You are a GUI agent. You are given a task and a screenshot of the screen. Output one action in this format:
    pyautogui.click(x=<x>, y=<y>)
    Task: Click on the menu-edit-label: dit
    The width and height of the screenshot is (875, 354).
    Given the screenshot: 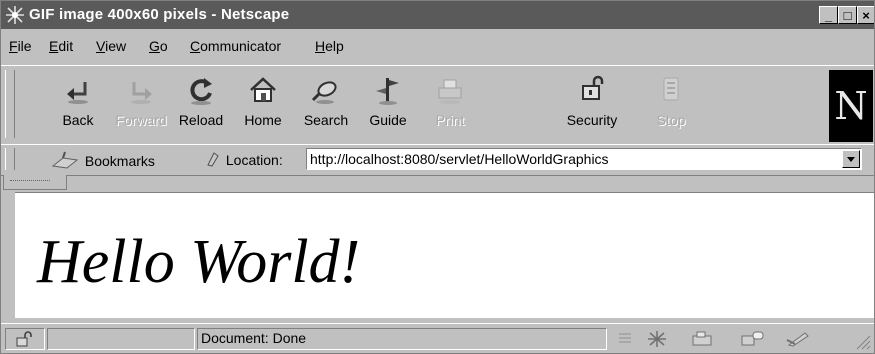 What is the action you would take?
    pyautogui.click(x=66, y=46)
    